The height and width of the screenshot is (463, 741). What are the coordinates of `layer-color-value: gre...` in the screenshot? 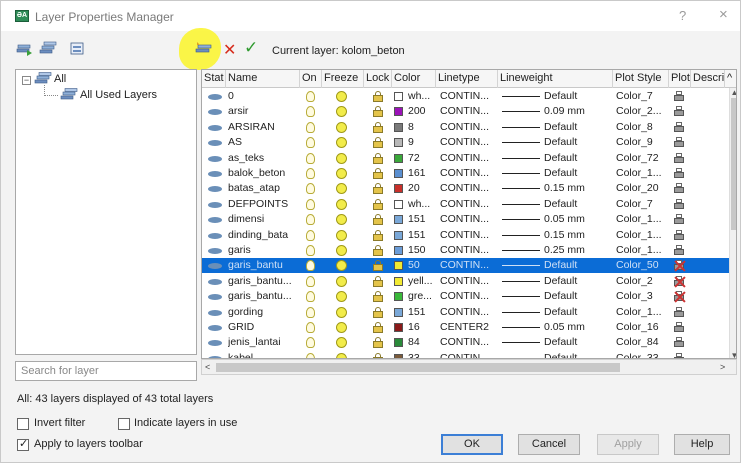 It's located at (422, 296).